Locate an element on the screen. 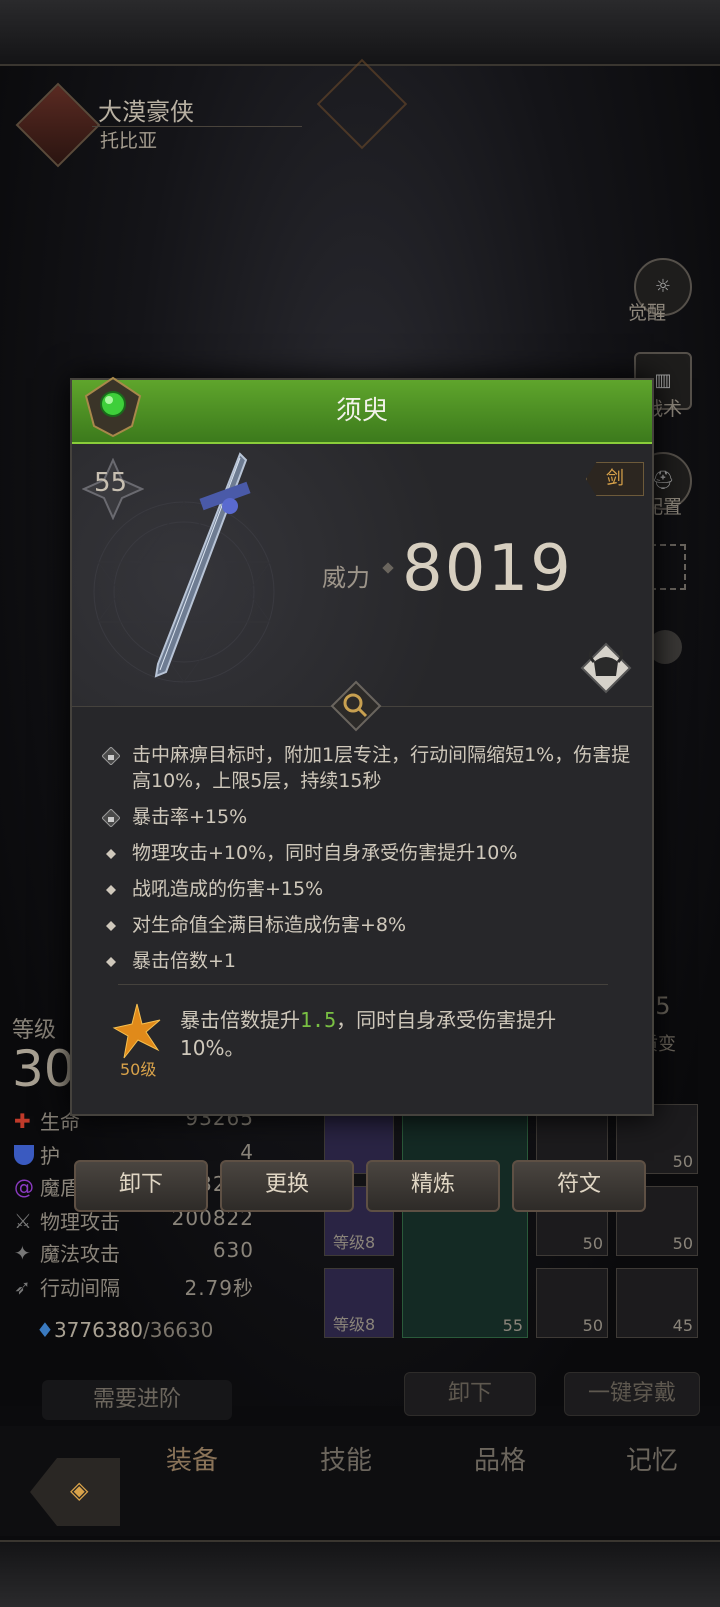 The width and height of the screenshot is (720, 1607). affix-text: 战吼造成的伤害+15% is located at coordinates (228, 889).